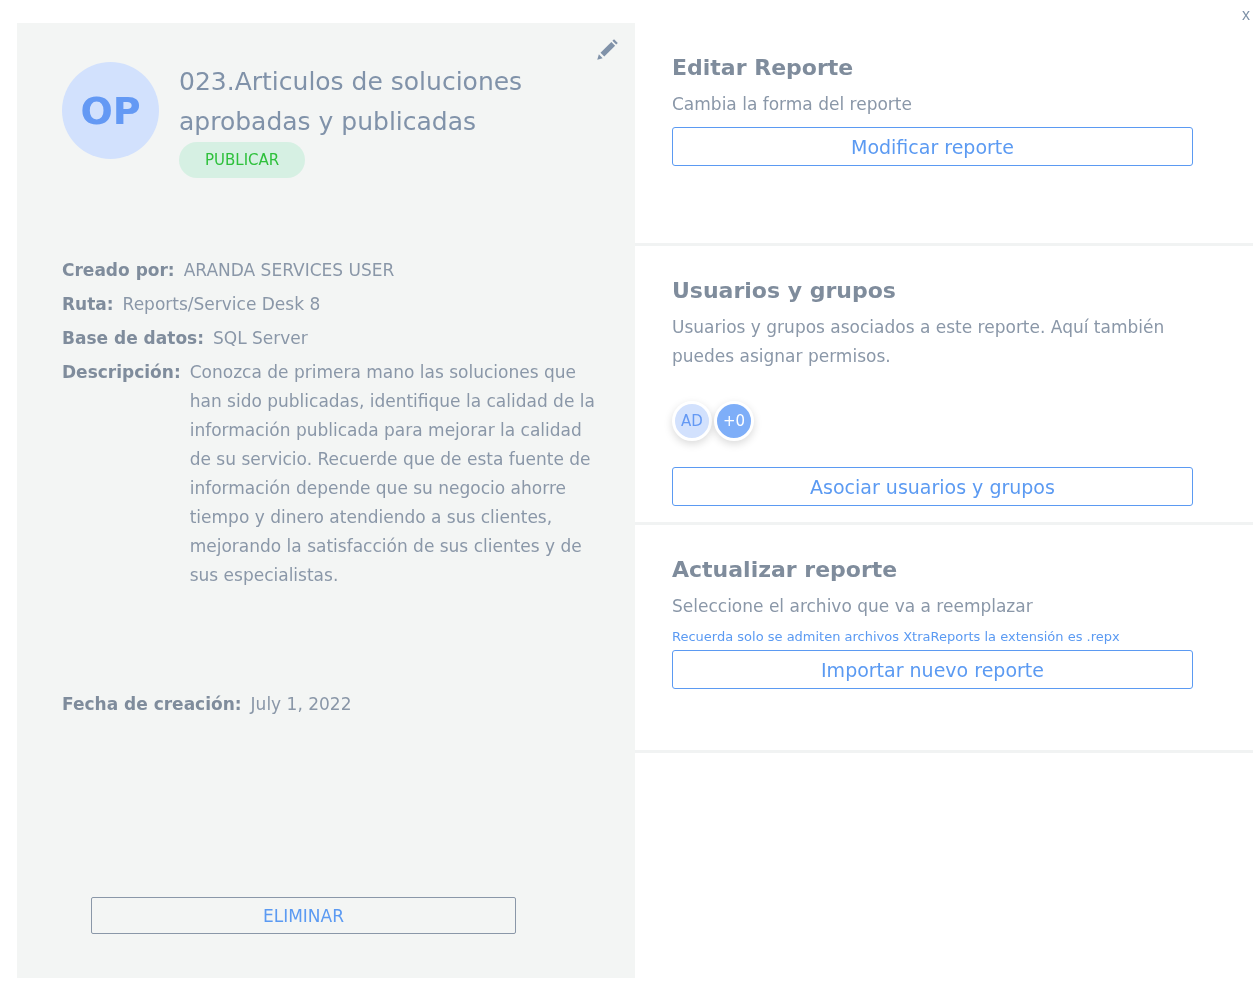  What do you see at coordinates (932, 486) in the screenshot?
I see `action-button: Asociar usuarios y grupos` at bounding box center [932, 486].